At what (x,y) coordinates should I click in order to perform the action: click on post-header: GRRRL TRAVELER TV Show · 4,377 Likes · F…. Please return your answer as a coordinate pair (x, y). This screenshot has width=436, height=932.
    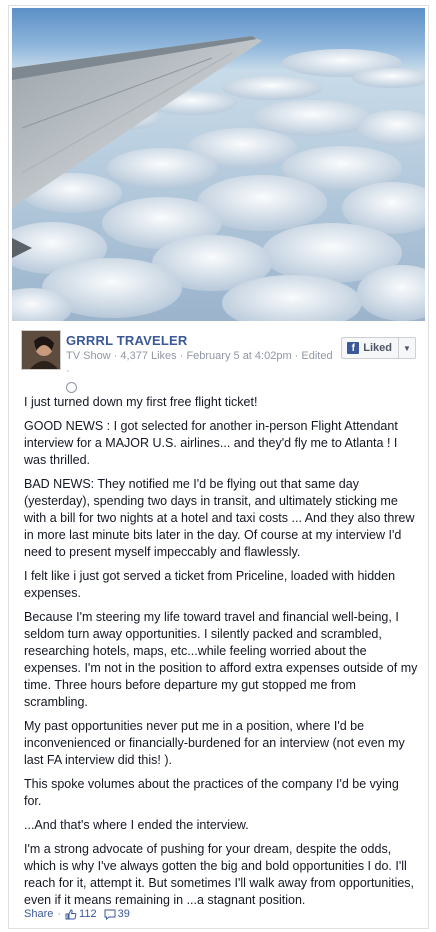
    Looking at the image, I should click on (218, 358).